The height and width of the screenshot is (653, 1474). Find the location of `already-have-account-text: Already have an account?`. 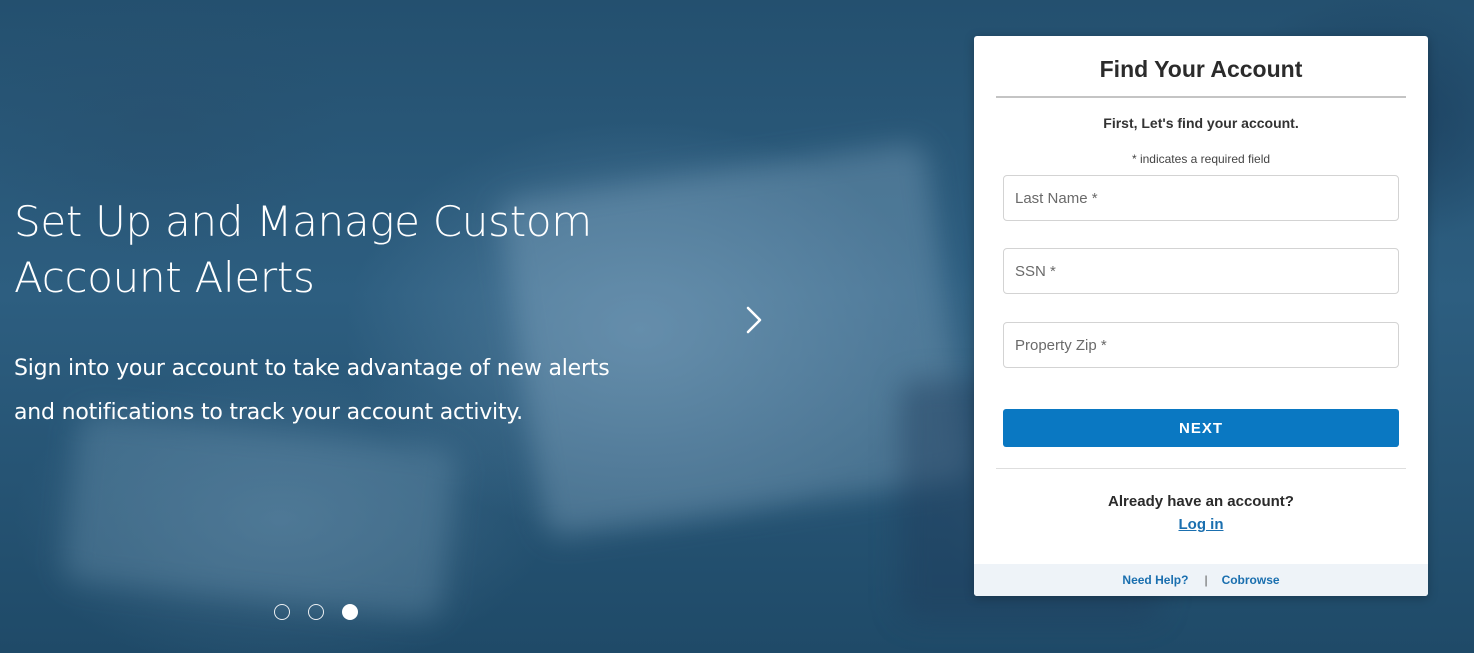

already-have-account-text: Already have an account? is located at coordinates (1201, 501).